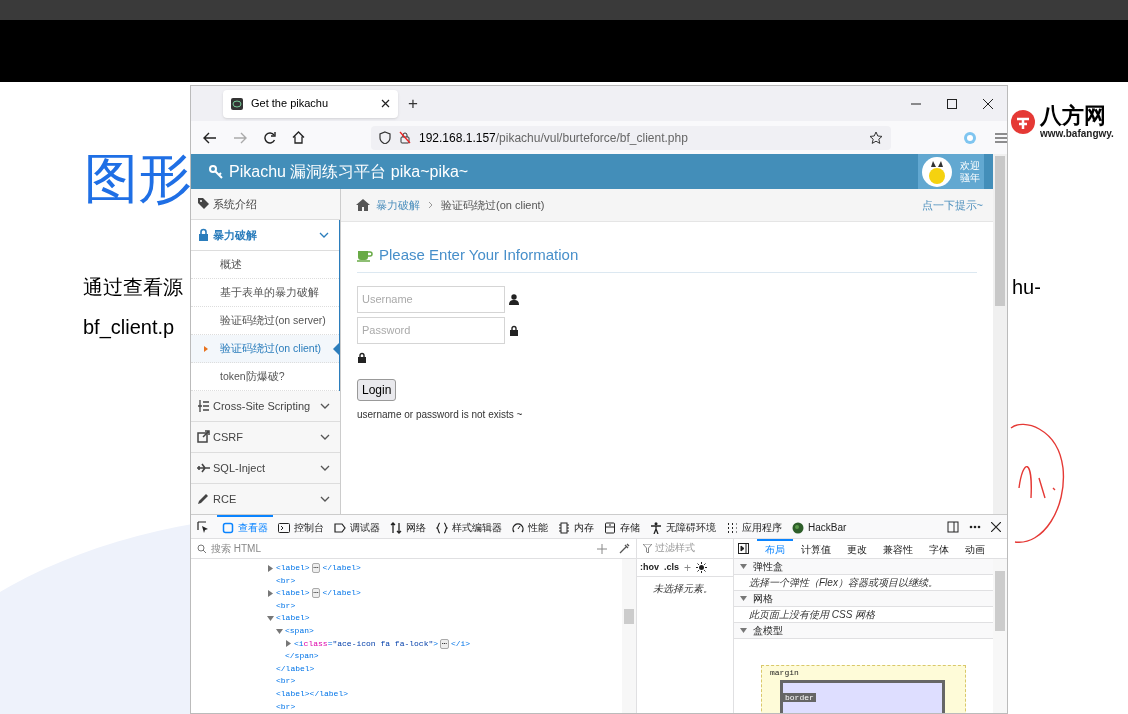  Describe the element at coordinates (265, 499) in the screenshot. I see `sidebar-item: RCE` at that location.